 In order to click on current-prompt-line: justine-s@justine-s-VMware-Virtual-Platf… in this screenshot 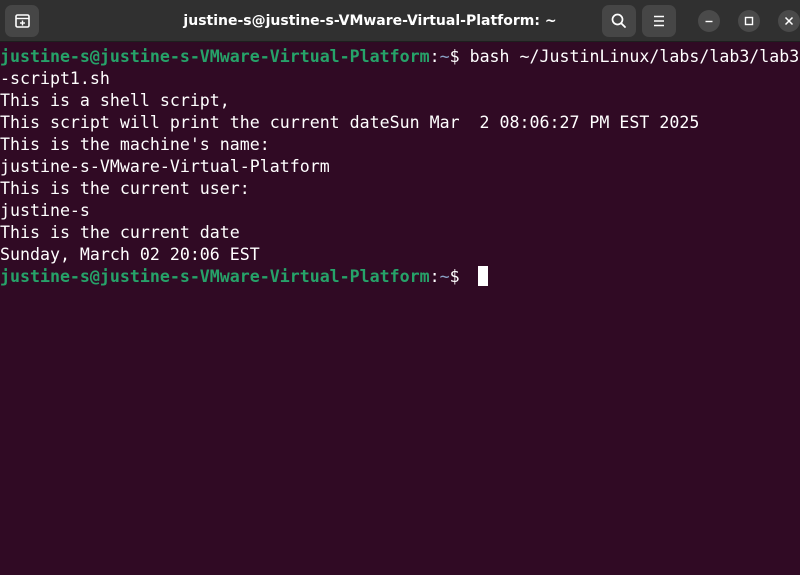, I will do `click(244, 277)`.